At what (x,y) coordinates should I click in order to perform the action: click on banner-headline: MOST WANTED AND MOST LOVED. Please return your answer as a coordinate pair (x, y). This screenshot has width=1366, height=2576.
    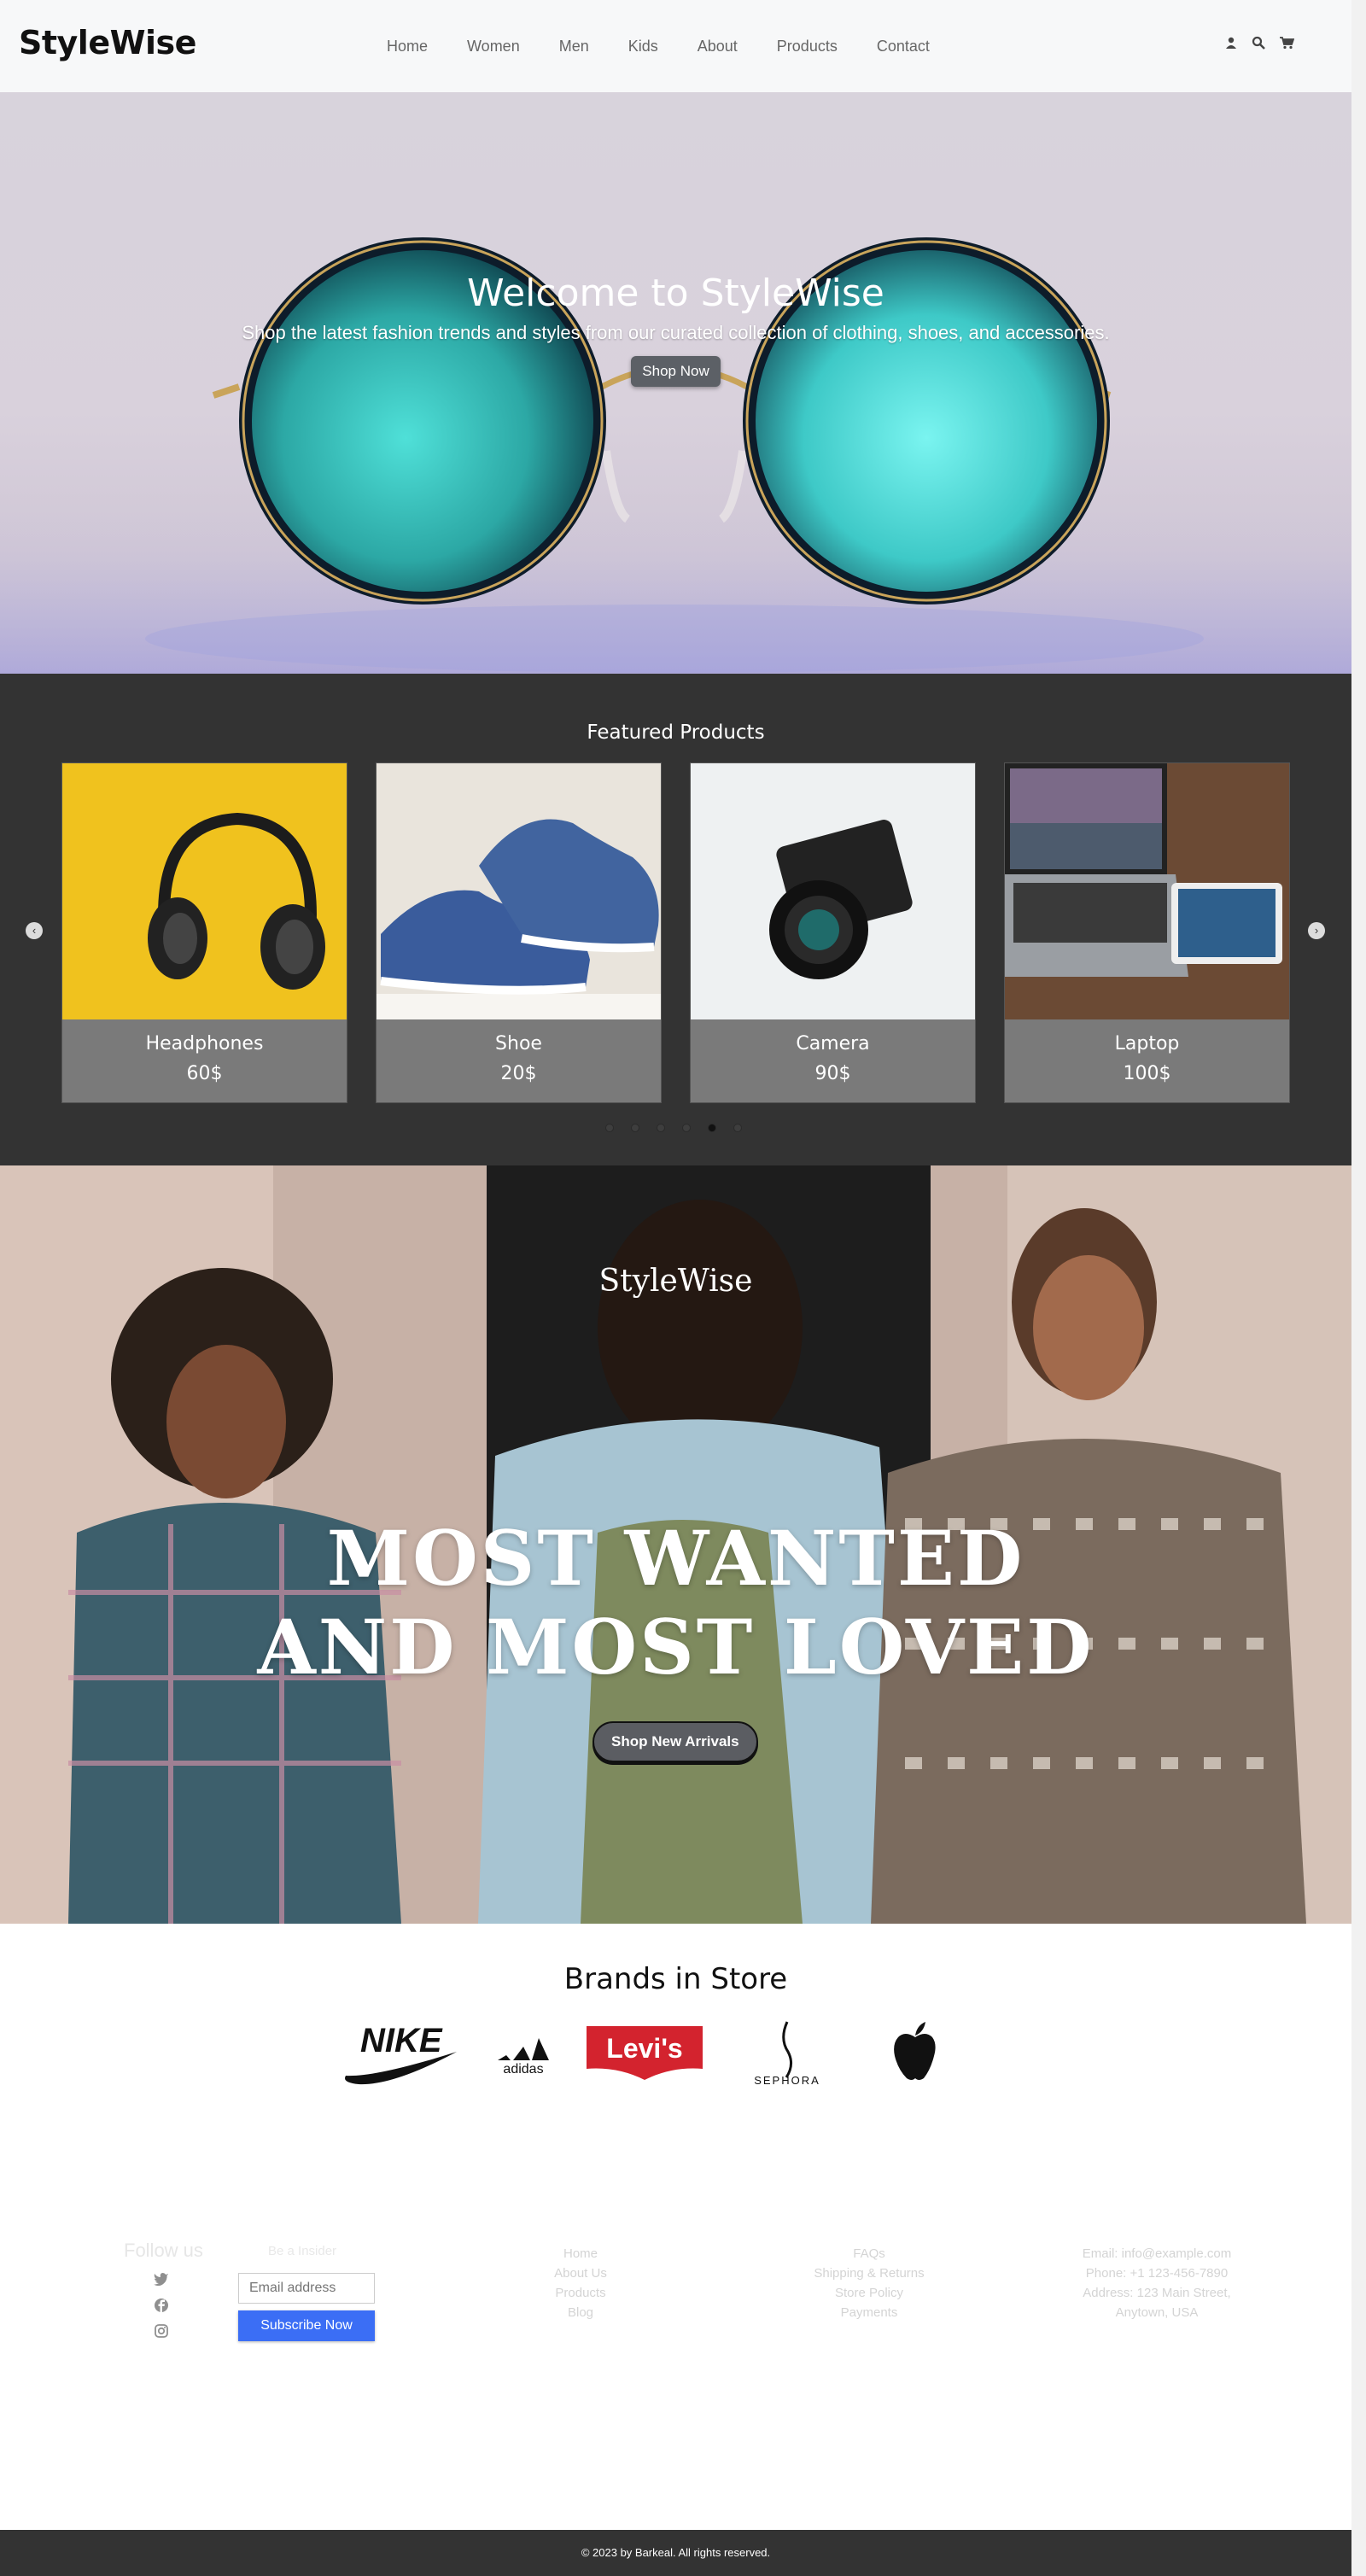
    Looking at the image, I should click on (675, 1602).